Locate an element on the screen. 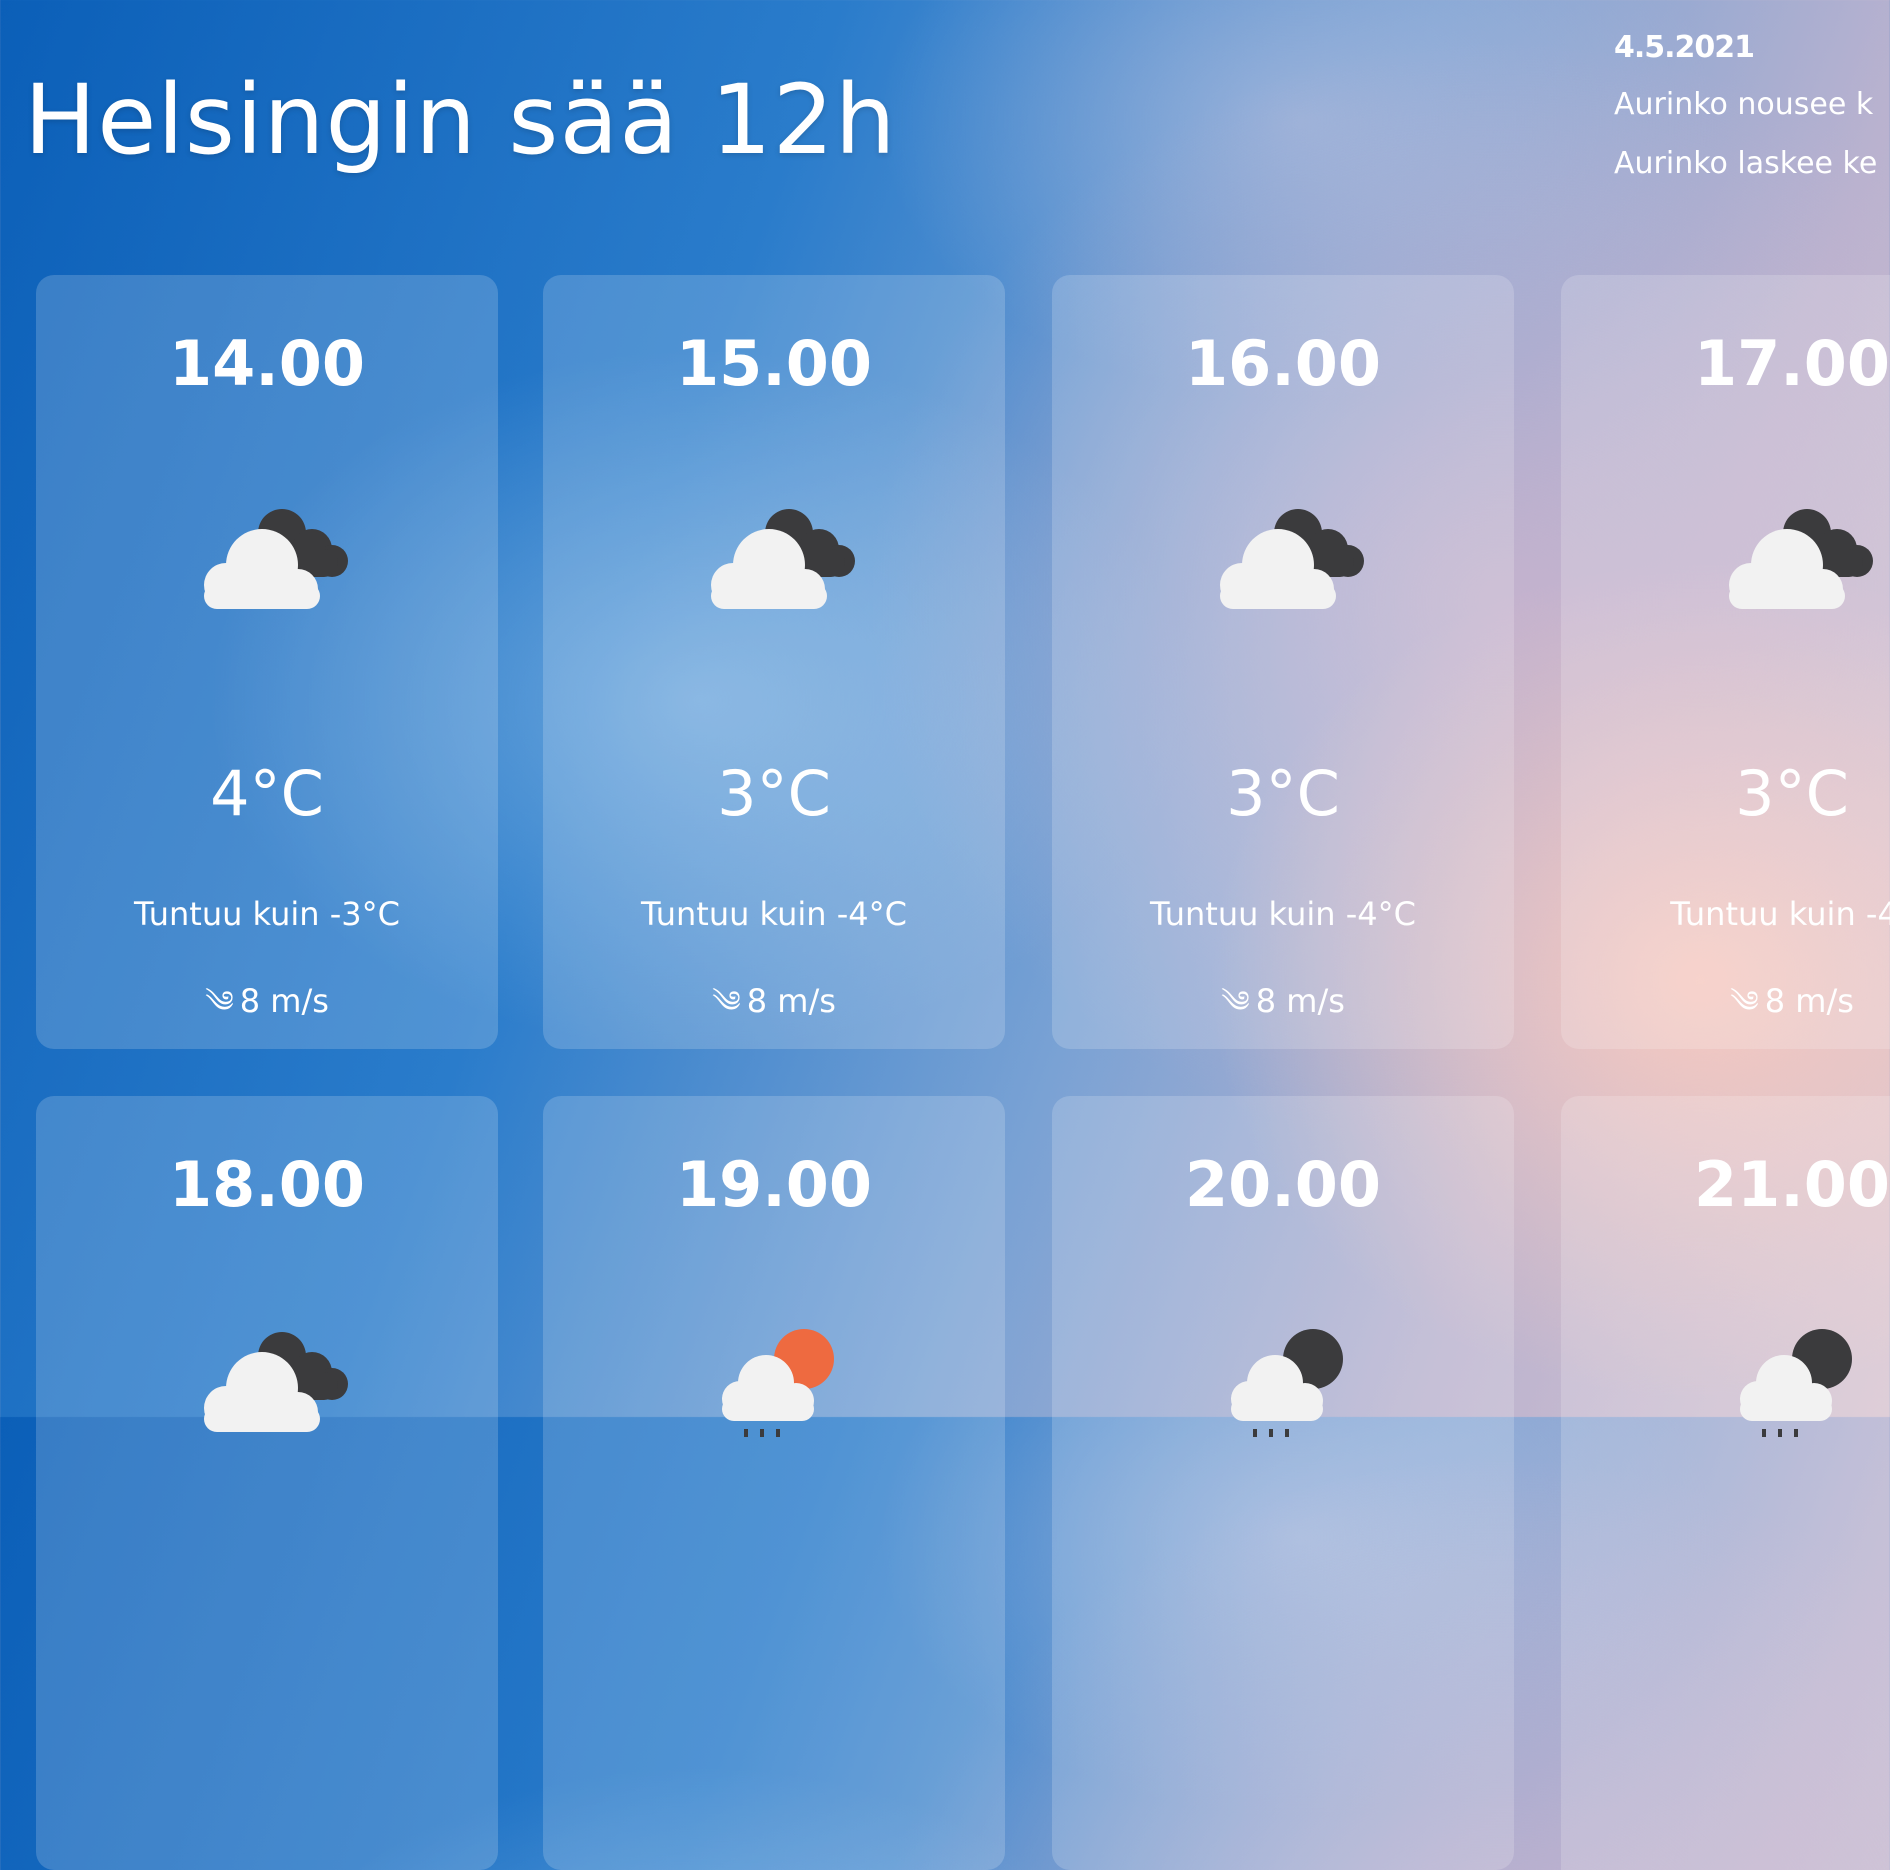  partly-sunny-rain-icon is located at coordinates (774, 1391).